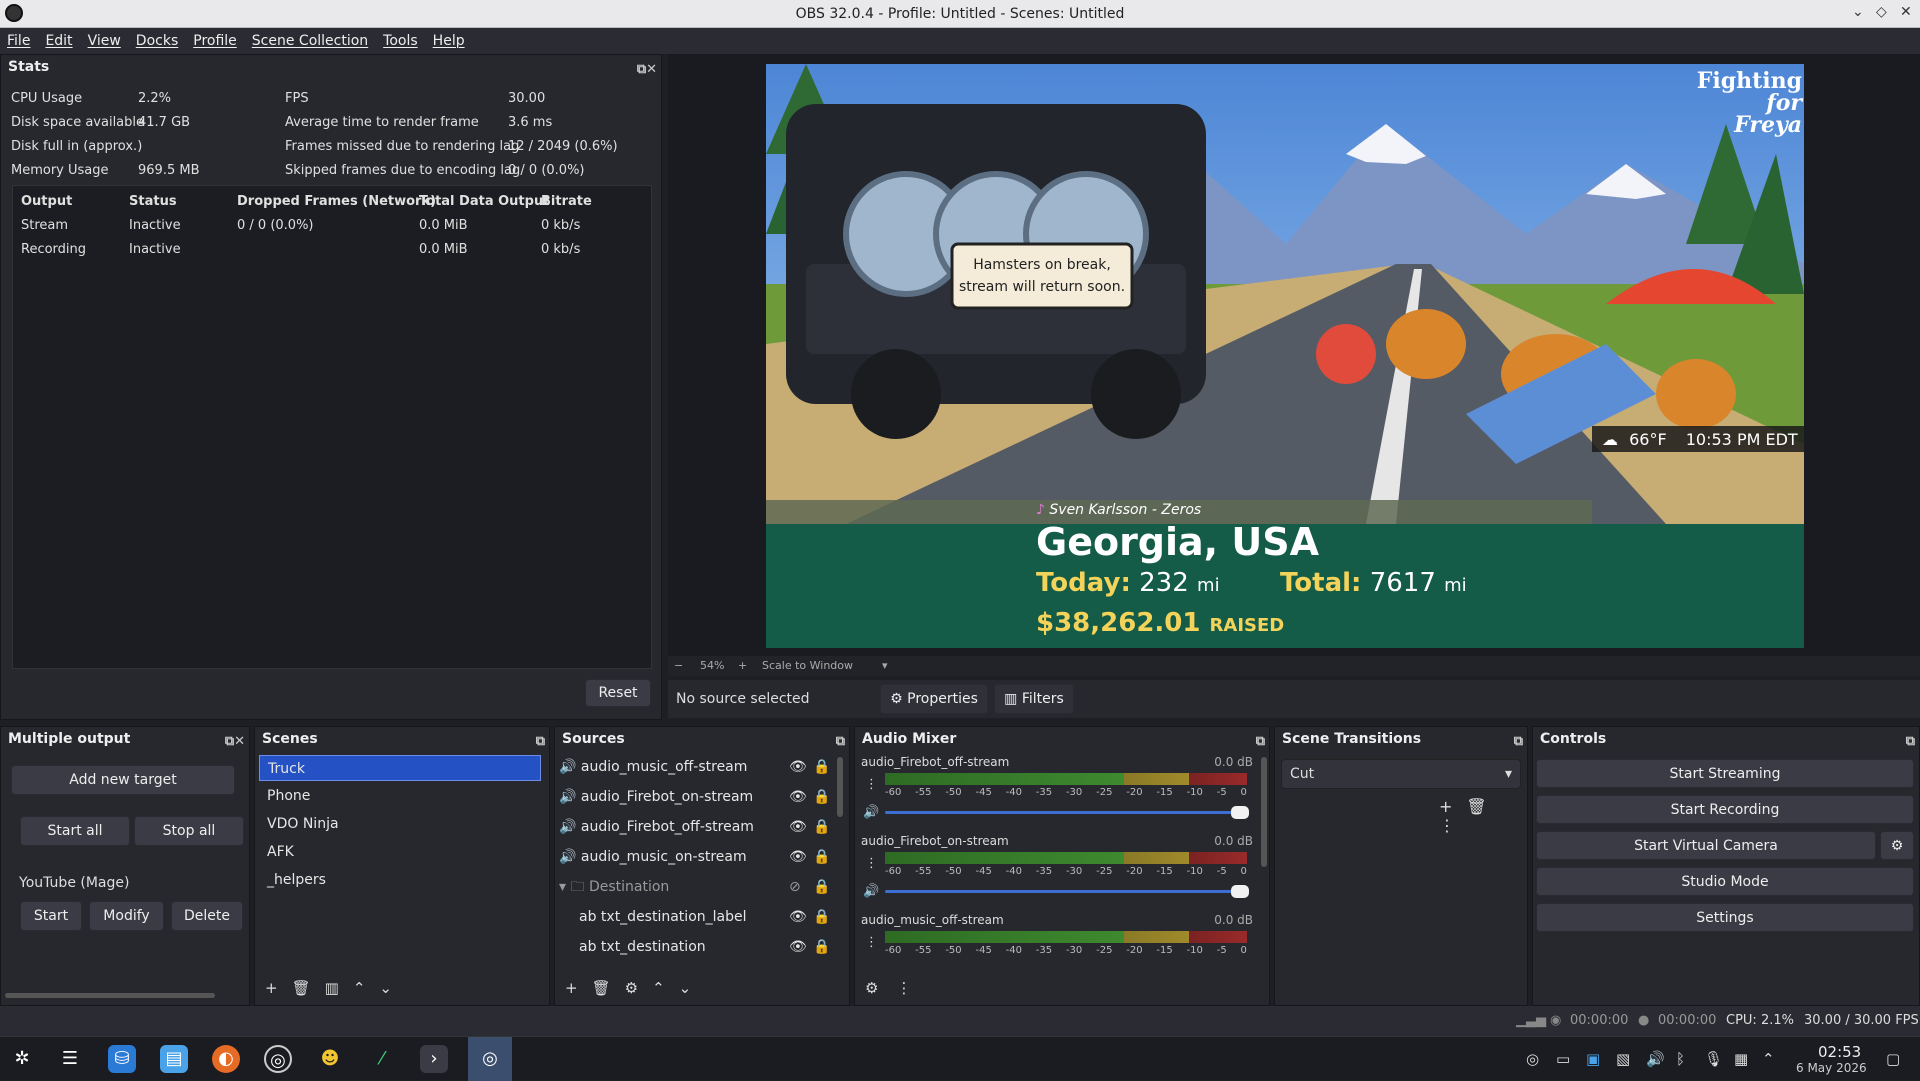  What do you see at coordinates (1768, 1059) in the screenshot?
I see `chevron-up-icon: ⌃` at bounding box center [1768, 1059].